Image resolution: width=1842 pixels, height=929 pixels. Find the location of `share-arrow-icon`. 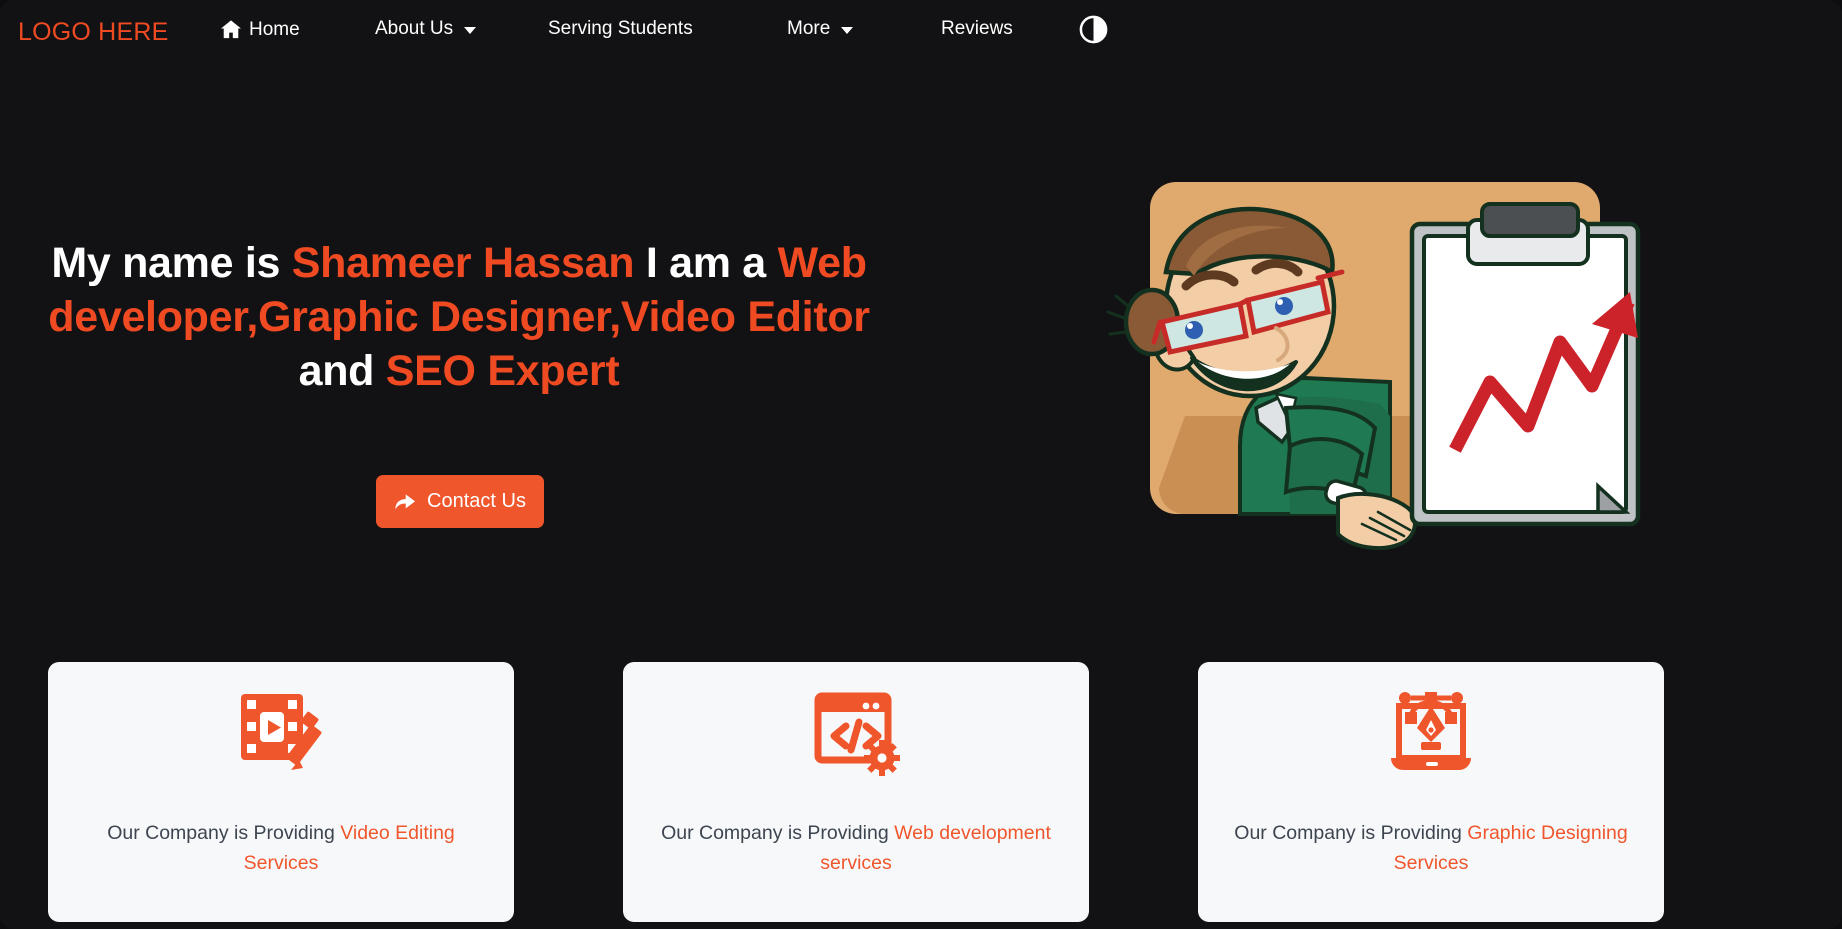

share-arrow-icon is located at coordinates (405, 502).